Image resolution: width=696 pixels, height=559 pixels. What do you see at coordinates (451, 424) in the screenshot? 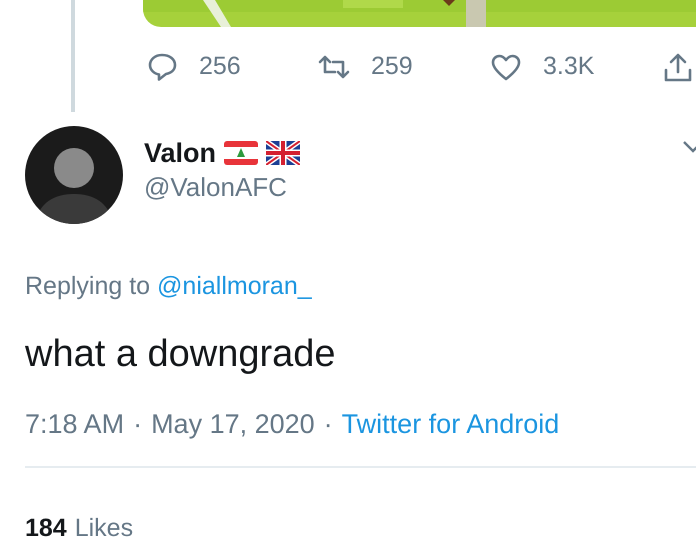
I see `source-link: Twitter for Android` at bounding box center [451, 424].